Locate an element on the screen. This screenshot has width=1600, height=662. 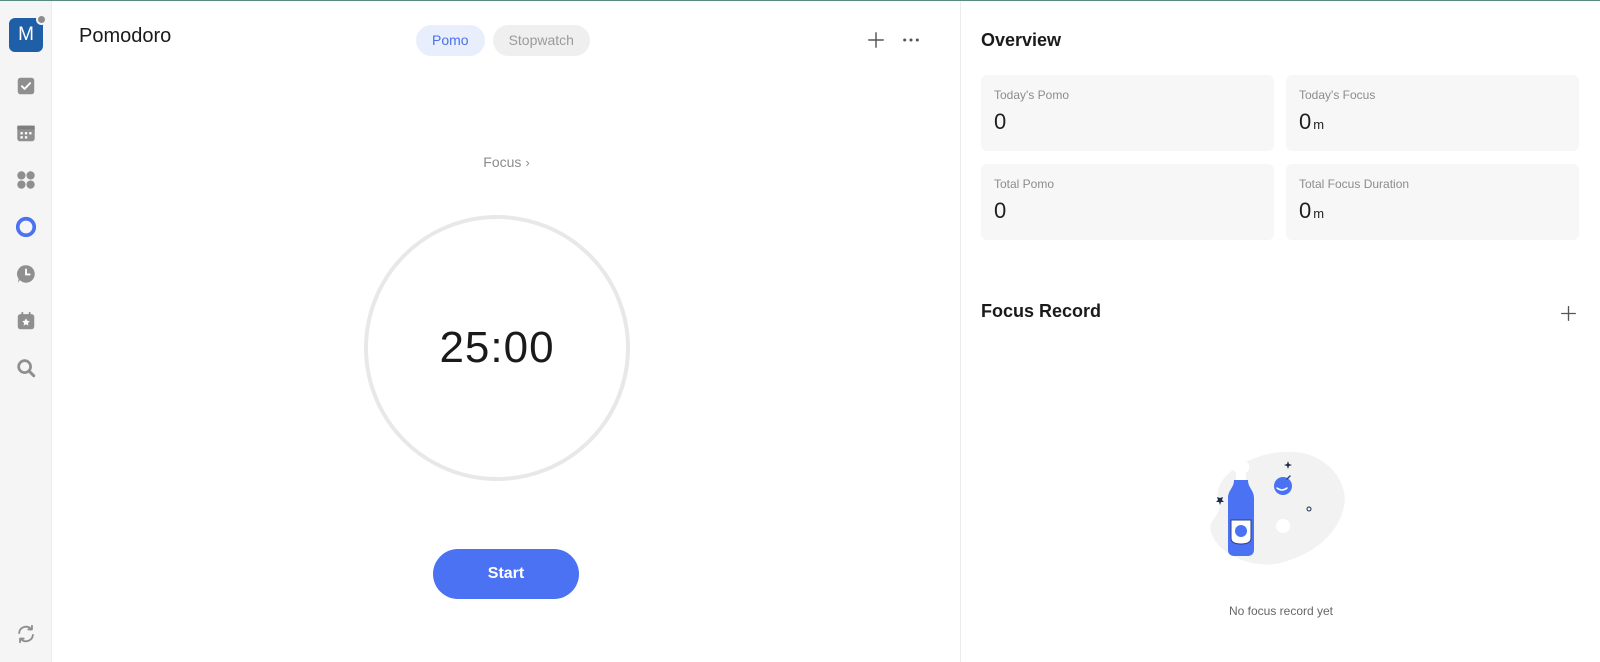
page-title: Pomodoro is located at coordinates (125, 36).